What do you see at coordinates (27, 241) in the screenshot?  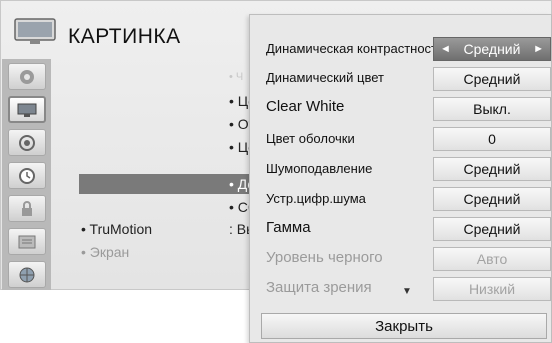 I see `option-icon` at bounding box center [27, 241].